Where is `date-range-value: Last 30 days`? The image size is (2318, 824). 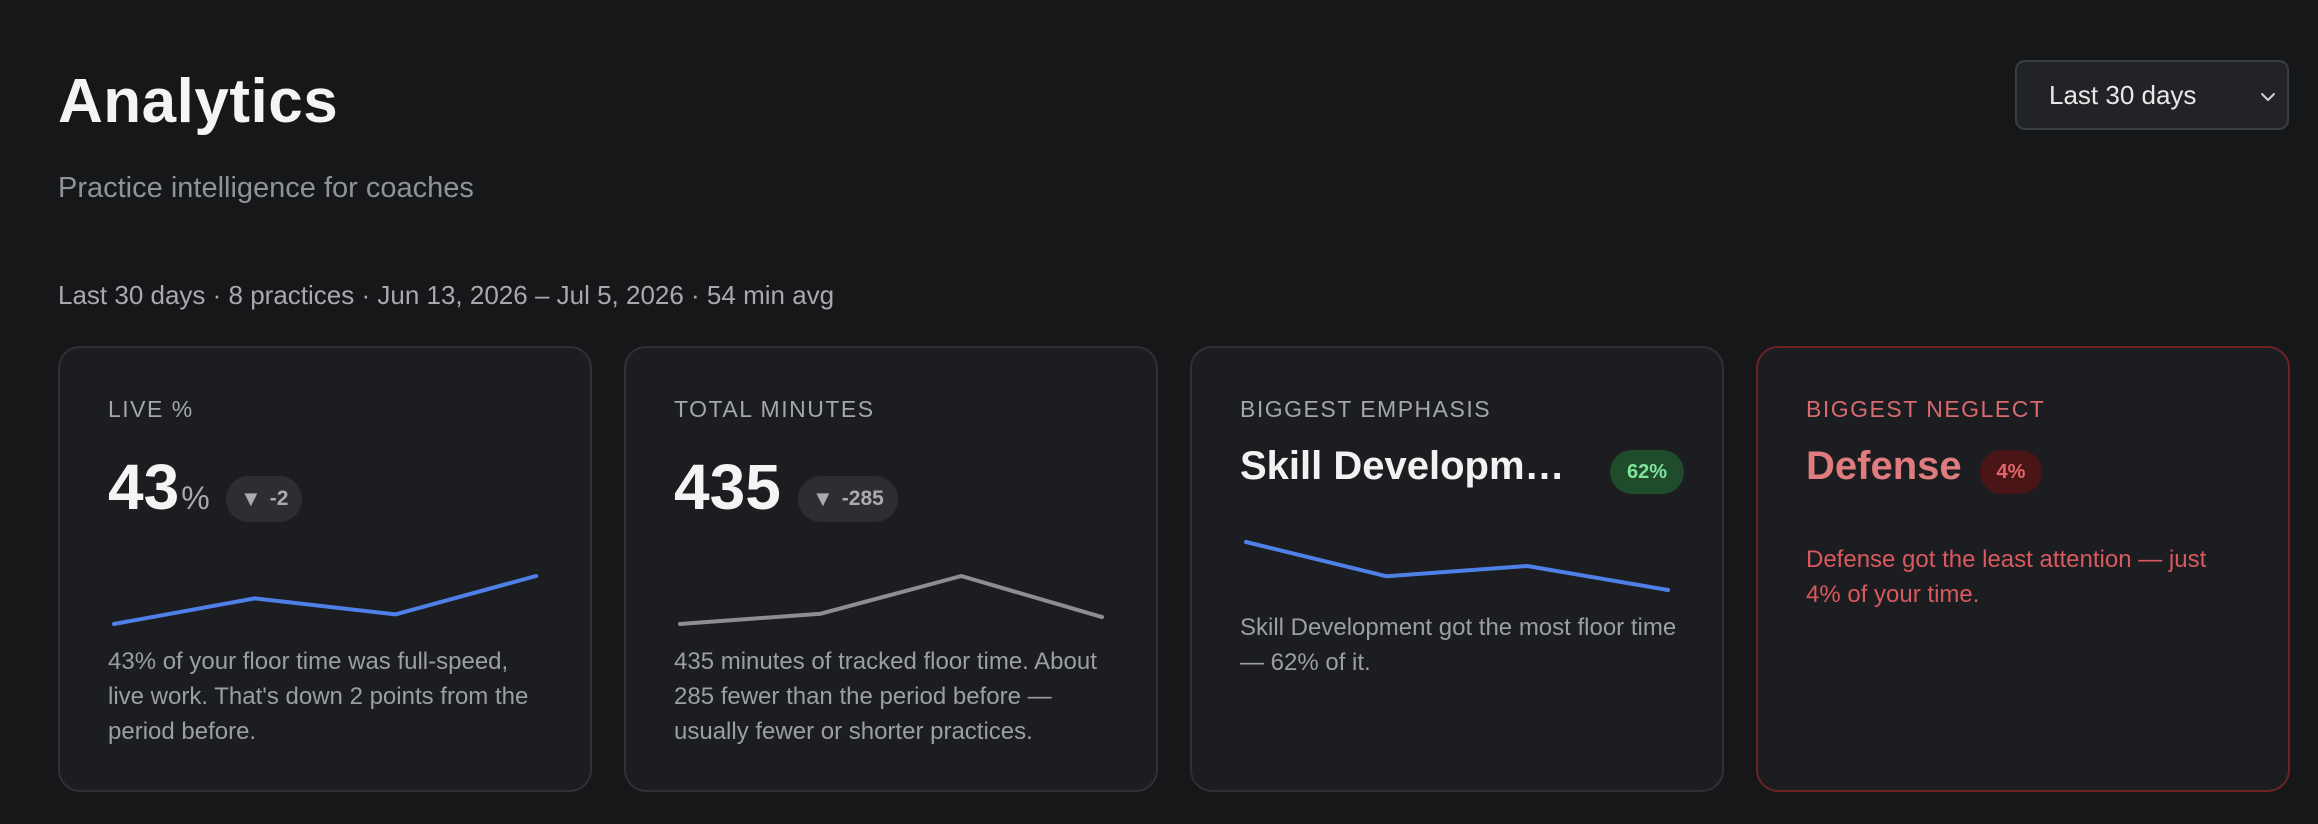
date-range-value: Last 30 days is located at coordinates (2123, 94).